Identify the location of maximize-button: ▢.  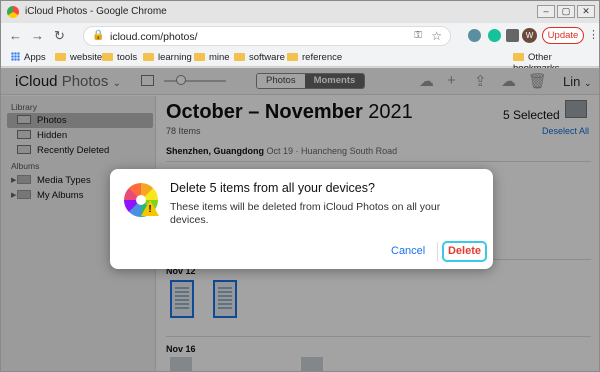
(566, 11).